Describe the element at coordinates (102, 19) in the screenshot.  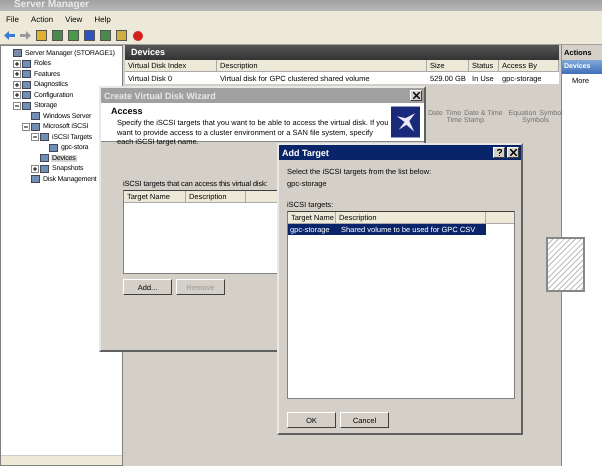
I see `menu-item: Help` at that location.